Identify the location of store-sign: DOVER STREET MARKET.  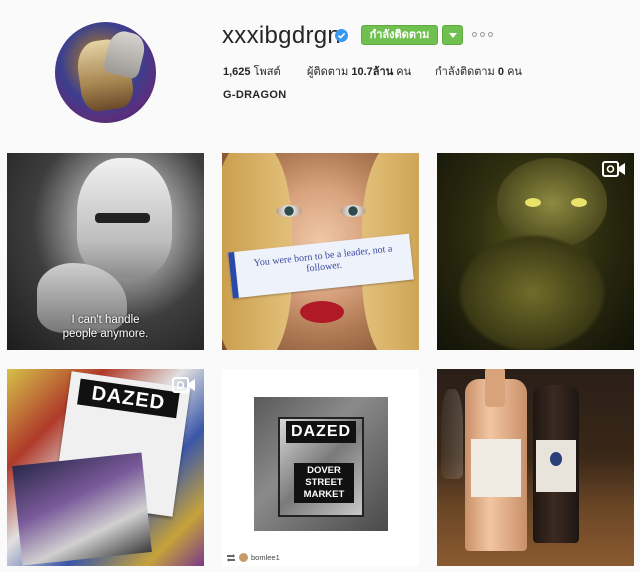
(324, 483).